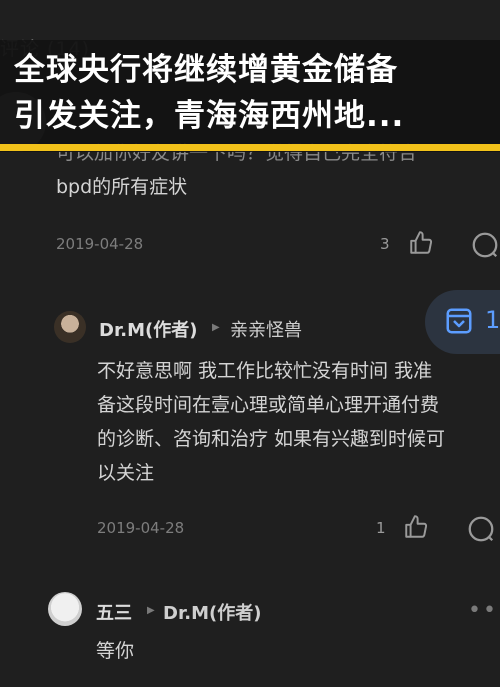 This screenshot has height=687, width=500. I want to click on reply-text-line: 的诊断、咨询和治疗 如果有兴趣到时候可, so click(271, 439).